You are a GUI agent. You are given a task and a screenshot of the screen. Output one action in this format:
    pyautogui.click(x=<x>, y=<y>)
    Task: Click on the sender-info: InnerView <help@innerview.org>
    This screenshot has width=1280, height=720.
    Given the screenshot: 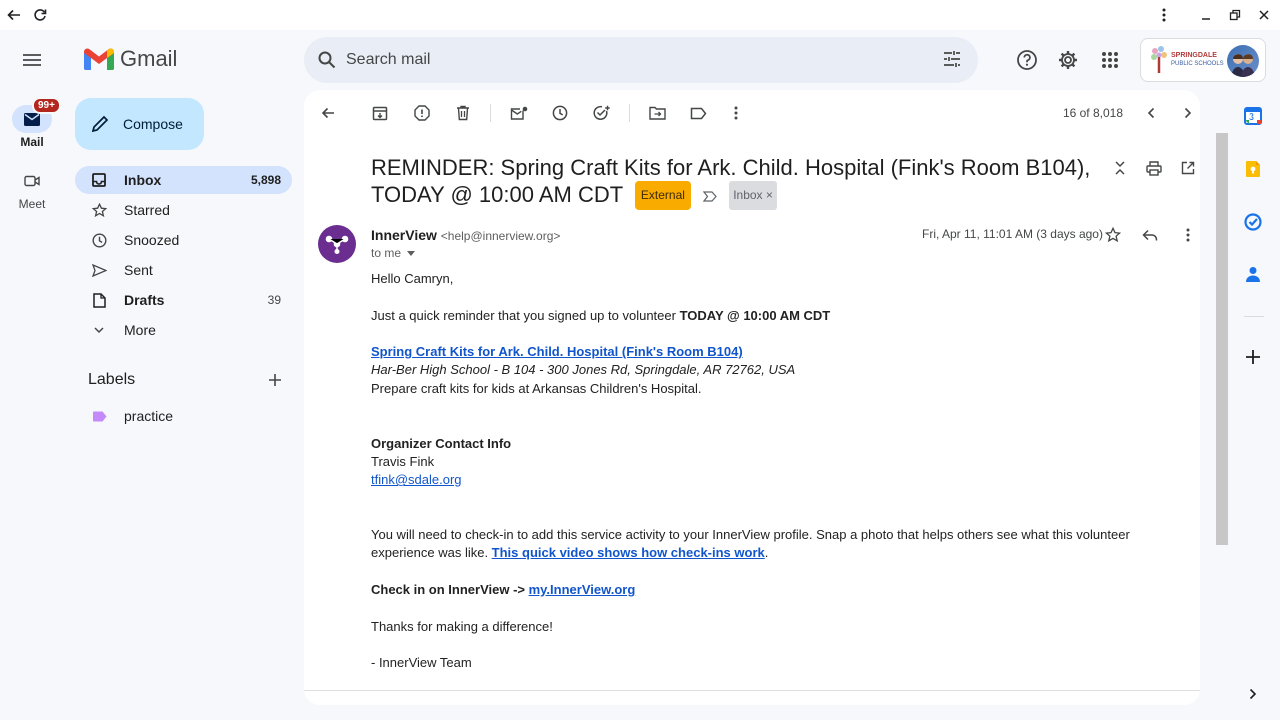 What is the action you would take?
    pyautogui.click(x=465, y=235)
    